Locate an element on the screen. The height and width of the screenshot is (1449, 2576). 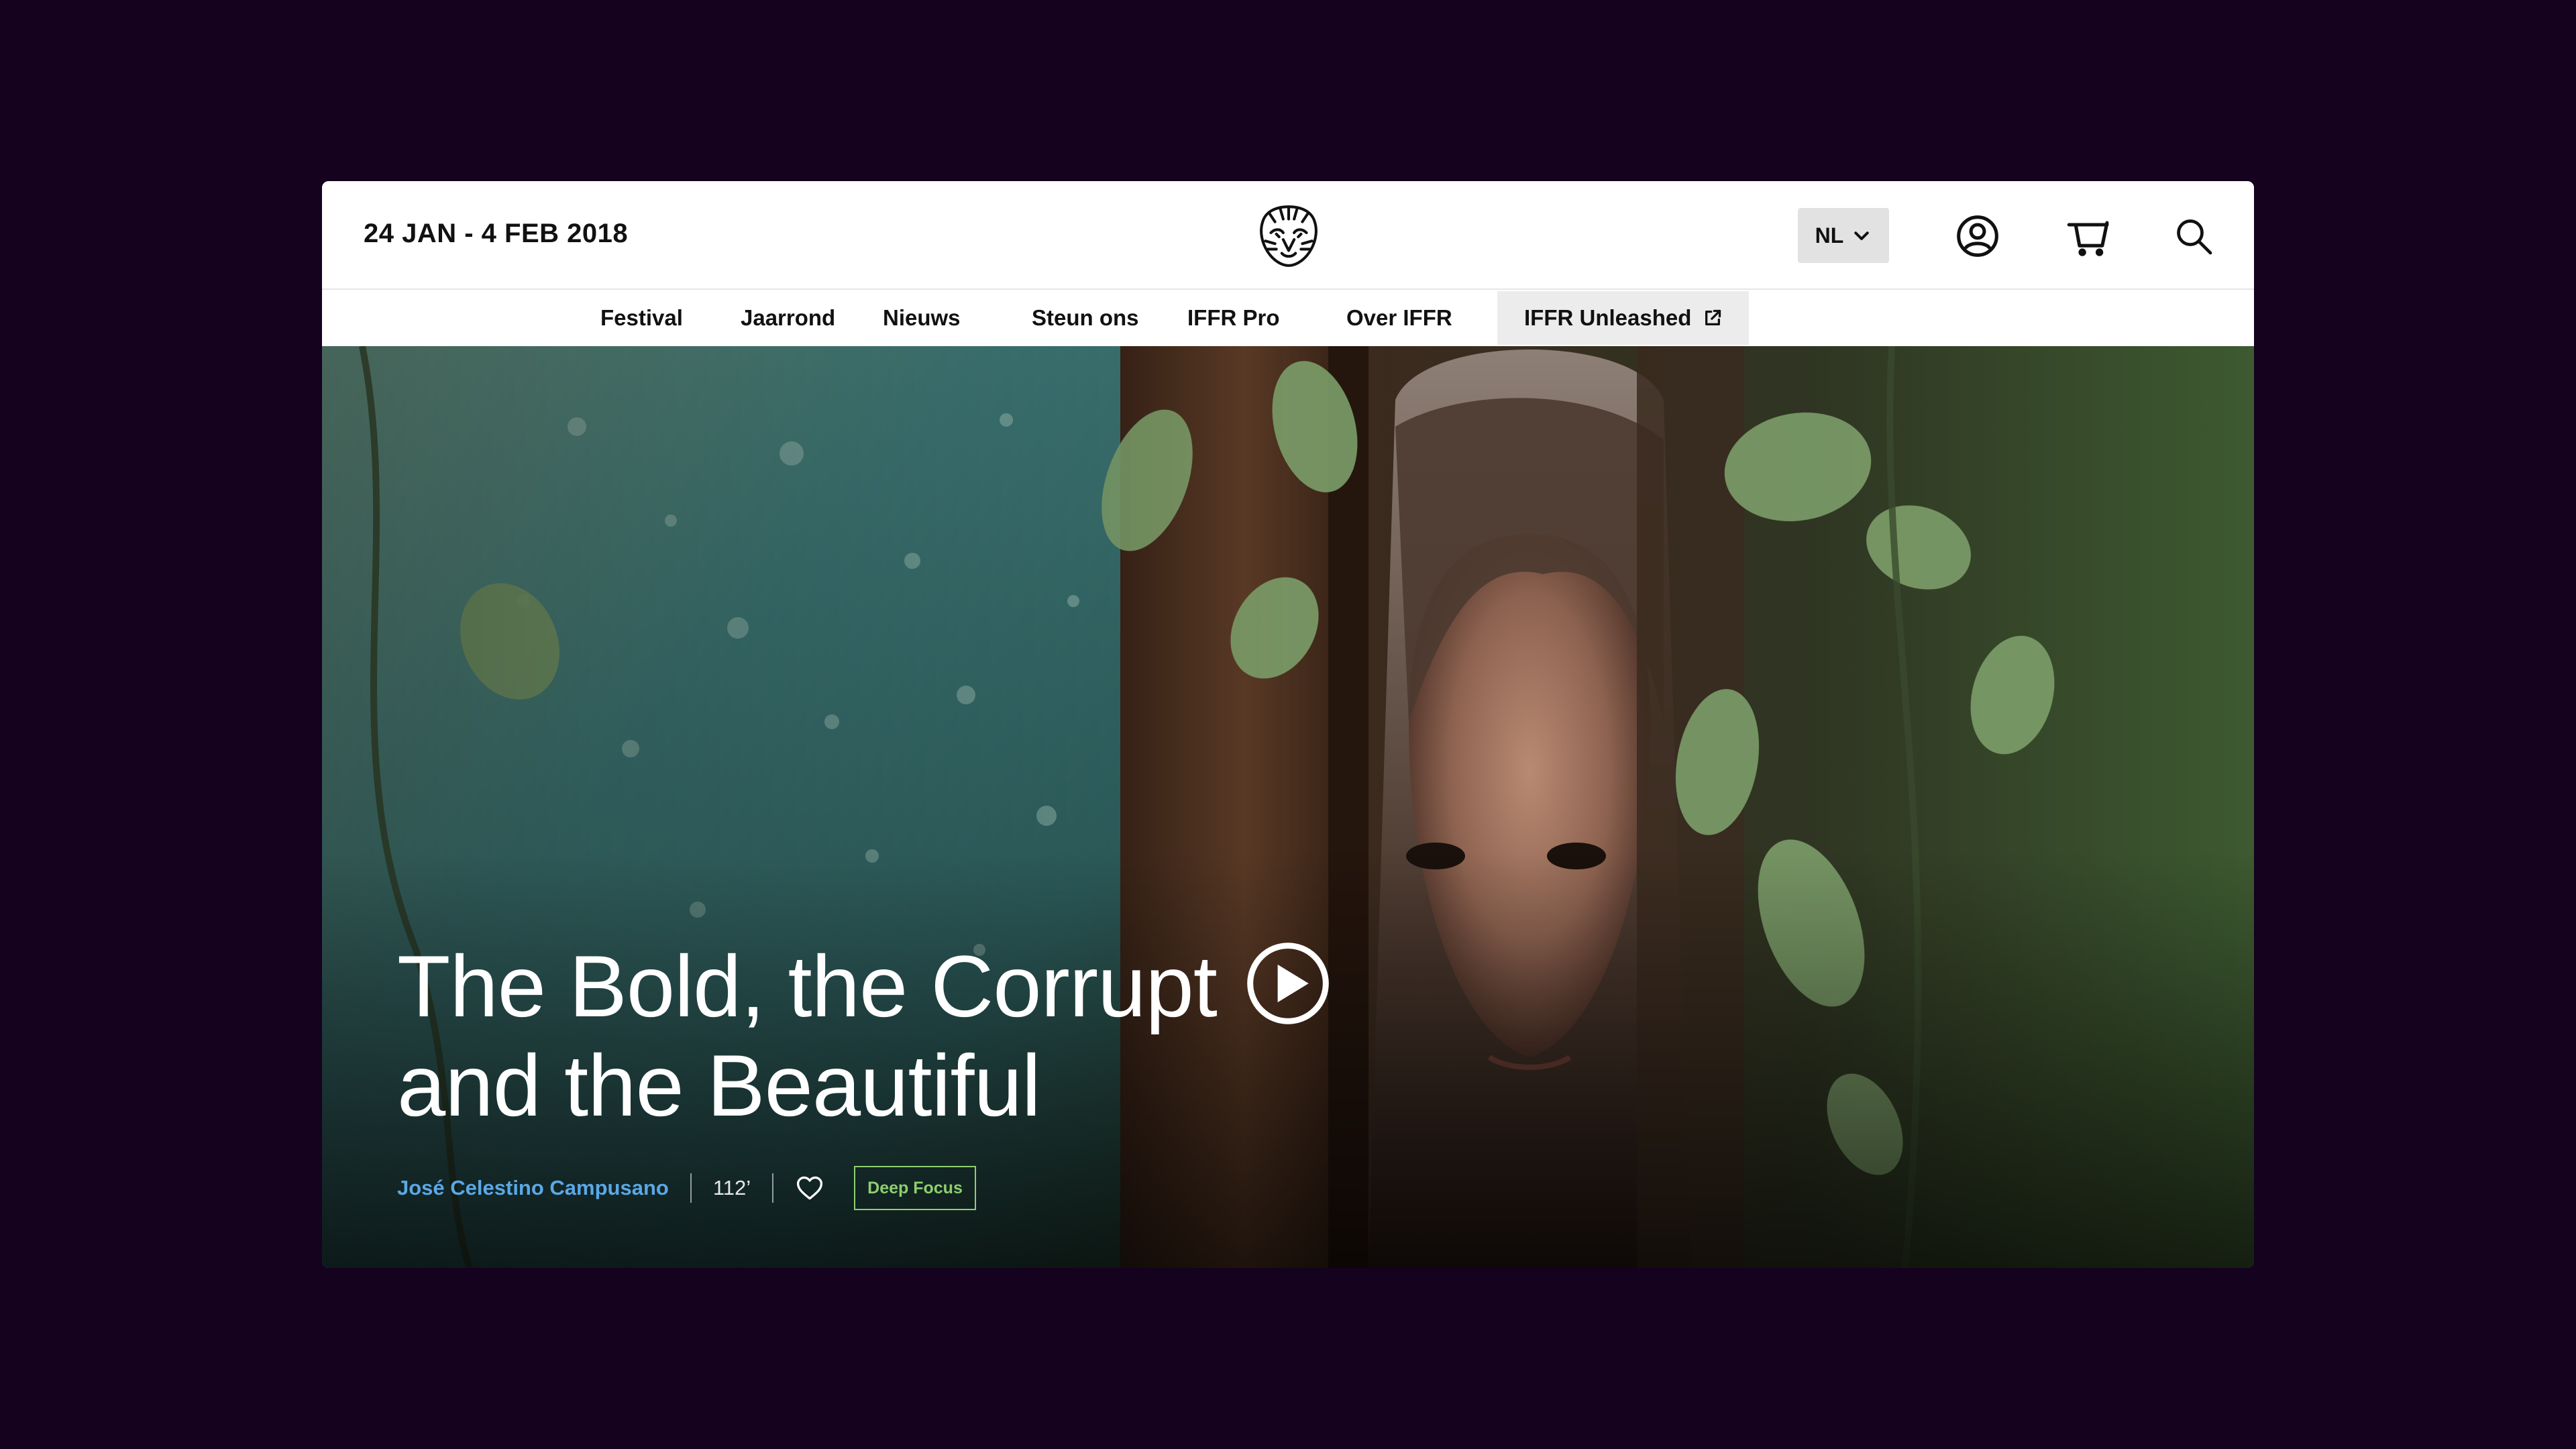
language-label: NL is located at coordinates (1829, 235).